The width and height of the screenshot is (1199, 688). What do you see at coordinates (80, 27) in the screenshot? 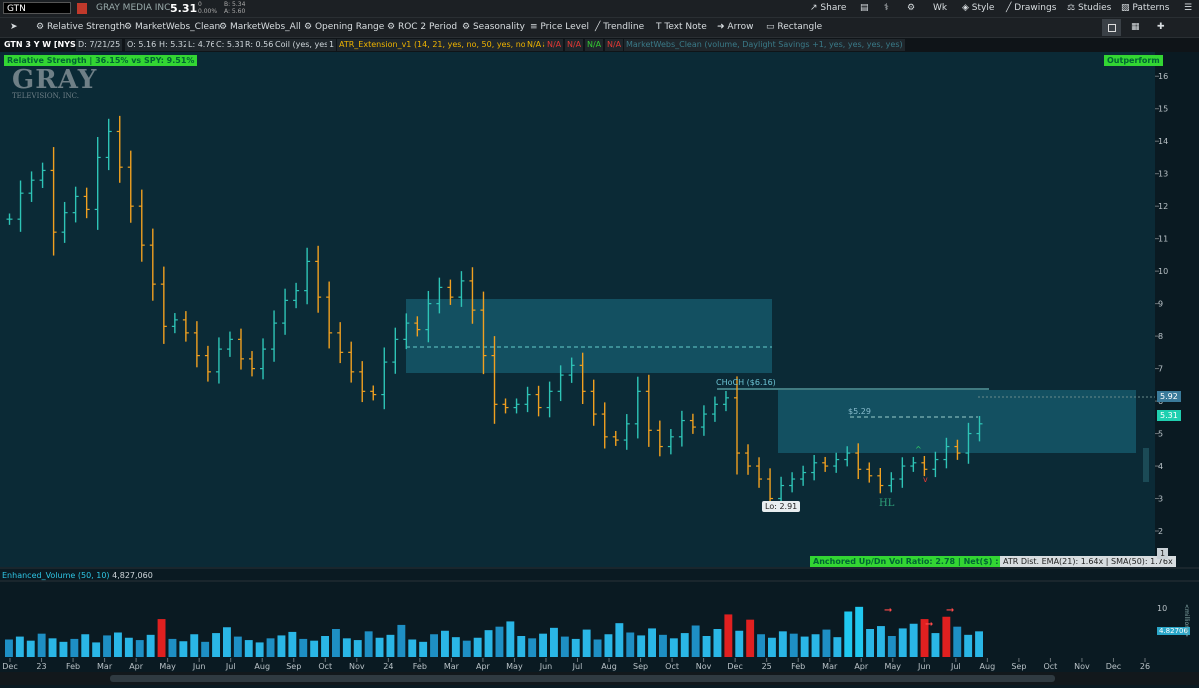
I see `tool-relative-strength: ⚙ Relative Strength` at bounding box center [80, 27].